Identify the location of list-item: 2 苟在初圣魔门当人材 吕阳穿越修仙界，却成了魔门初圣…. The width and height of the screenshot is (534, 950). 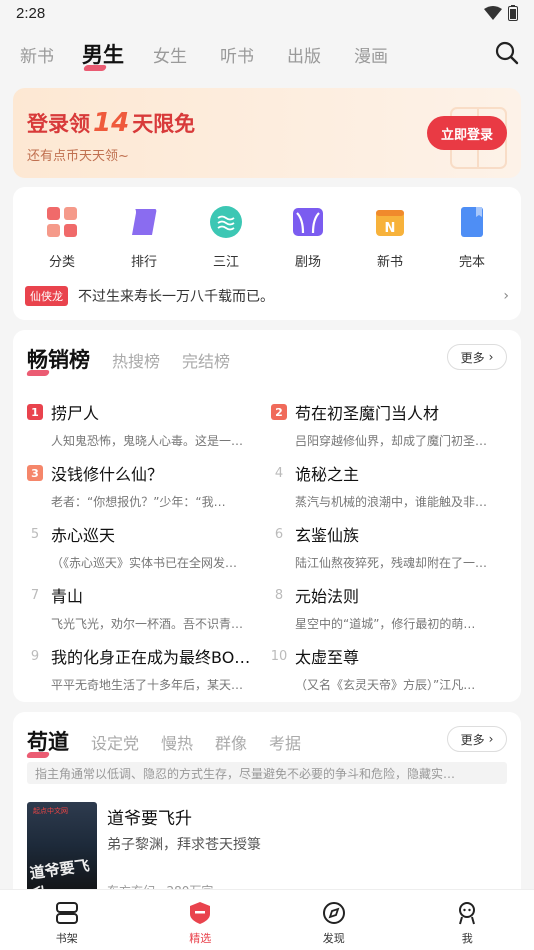
(391, 424).